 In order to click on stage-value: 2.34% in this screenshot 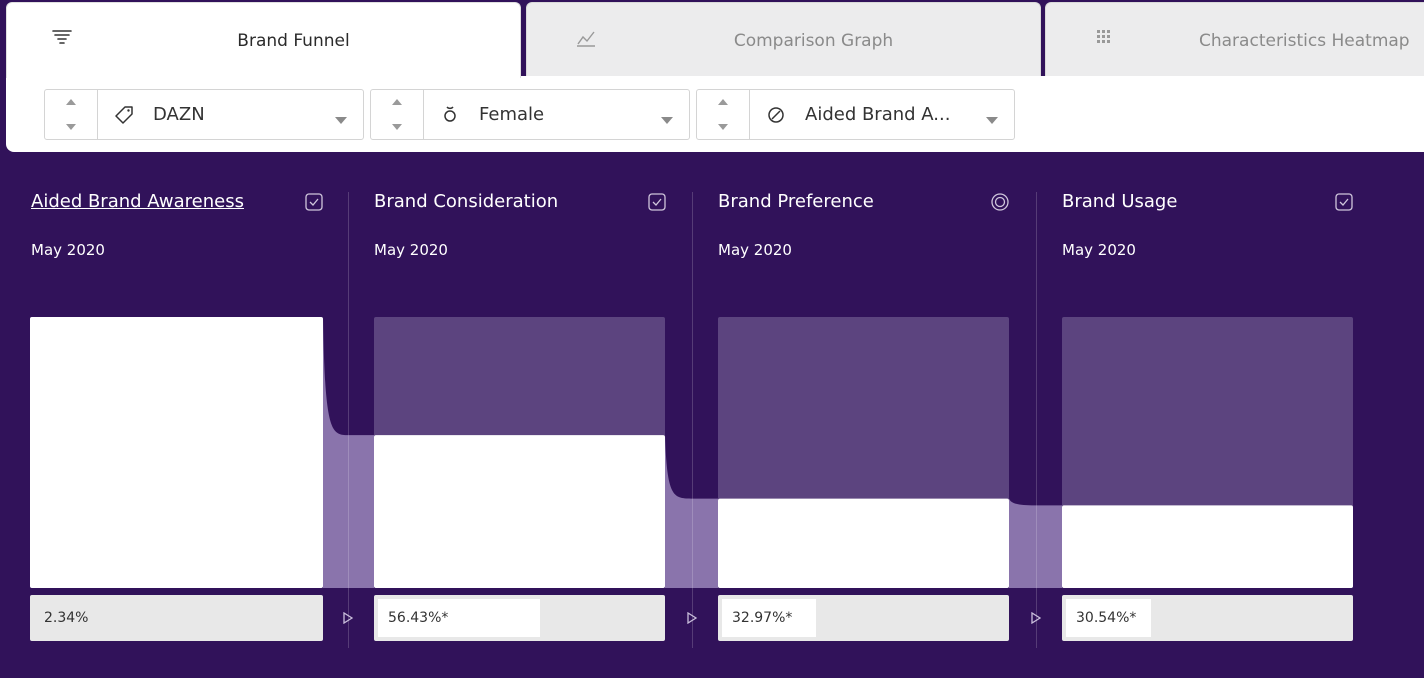, I will do `click(66, 618)`.